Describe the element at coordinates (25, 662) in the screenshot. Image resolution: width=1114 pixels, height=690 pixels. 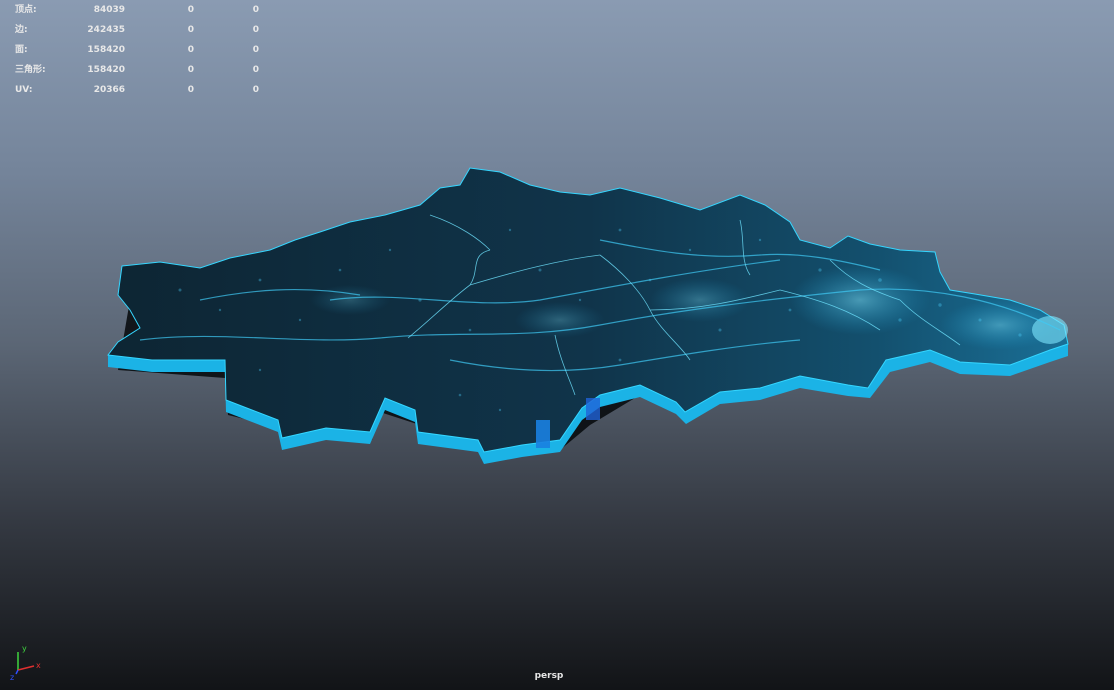
I see `axis-gizmo-icon: y x z` at that location.